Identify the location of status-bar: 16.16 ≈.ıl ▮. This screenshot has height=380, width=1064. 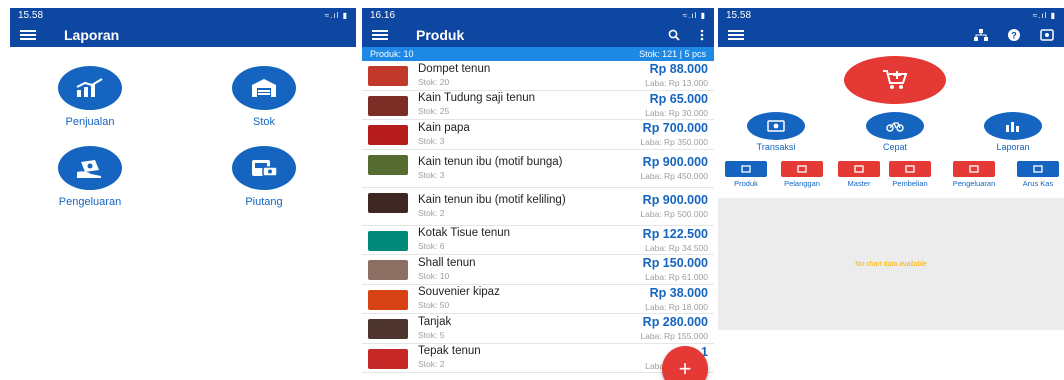
(538, 15).